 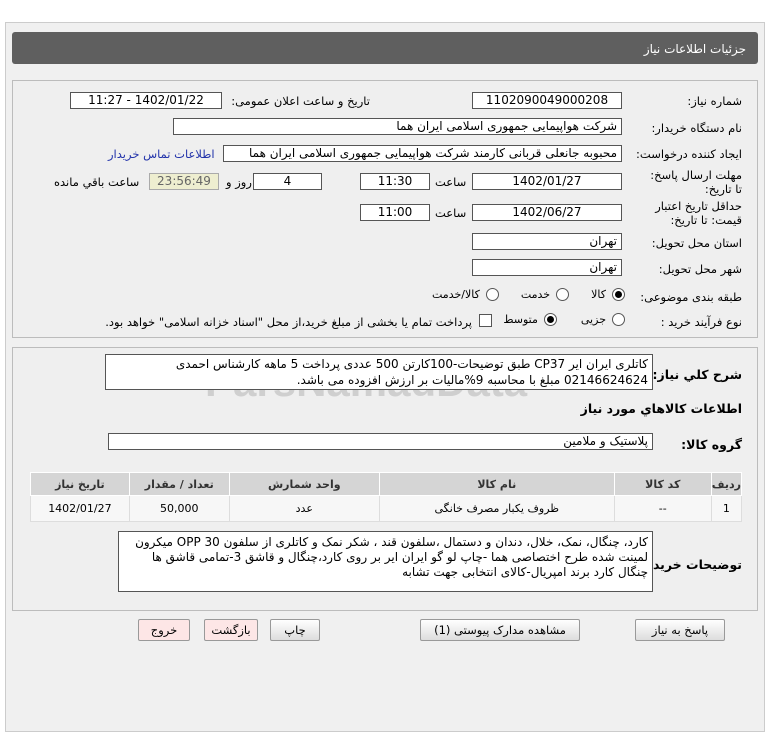 What do you see at coordinates (146, 100) in the screenshot?
I see `announce-field: 1402/01/22 - 11:27` at bounding box center [146, 100].